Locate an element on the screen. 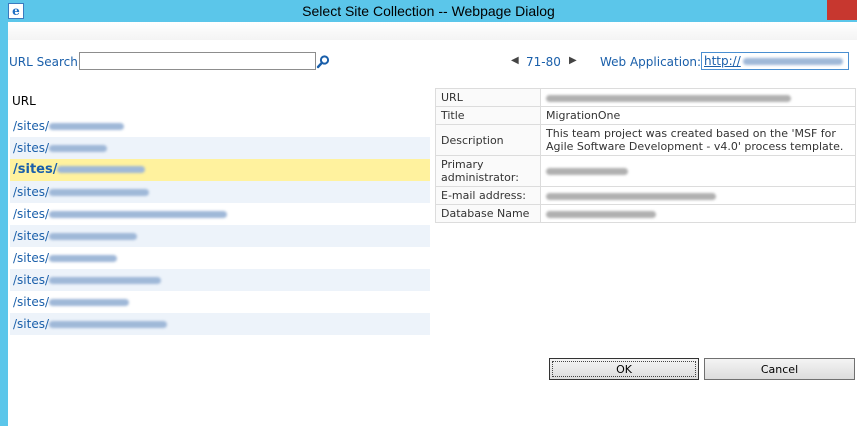 The width and height of the screenshot is (857, 426). top-band is located at coordinates (432, 31).